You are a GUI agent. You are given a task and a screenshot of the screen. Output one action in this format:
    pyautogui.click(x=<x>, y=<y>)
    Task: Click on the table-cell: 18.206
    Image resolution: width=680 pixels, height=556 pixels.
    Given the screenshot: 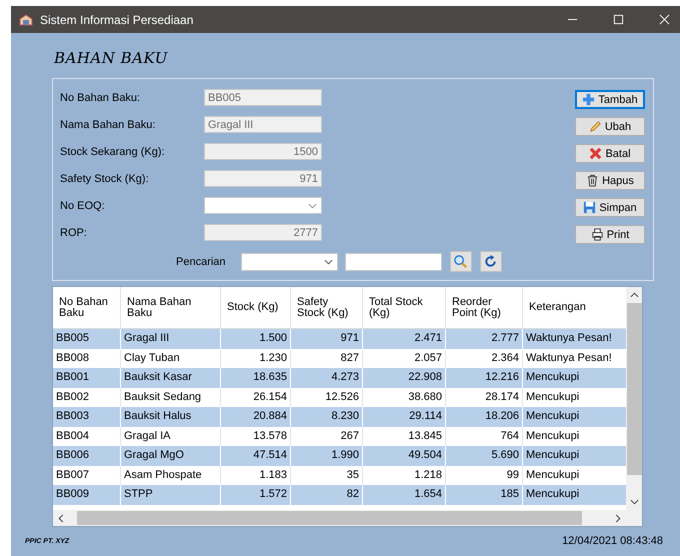 What is the action you would take?
    pyautogui.click(x=484, y=416)
    